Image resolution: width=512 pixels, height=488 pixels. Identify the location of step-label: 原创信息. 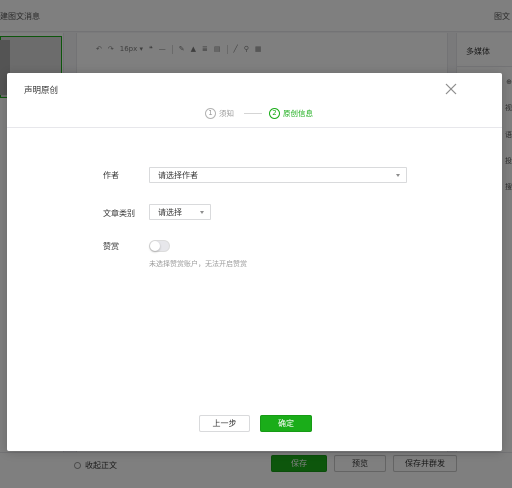
(298, 113).